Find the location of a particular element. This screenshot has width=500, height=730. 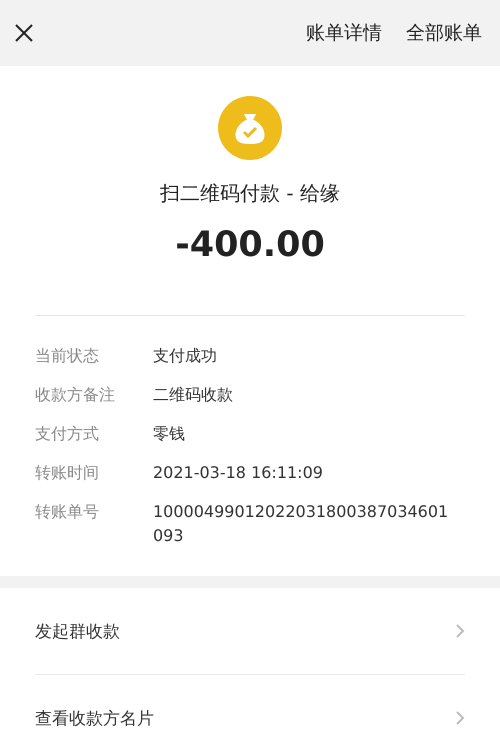

menu-item: 查看收款方名片 is located at coordinates (250, 702).